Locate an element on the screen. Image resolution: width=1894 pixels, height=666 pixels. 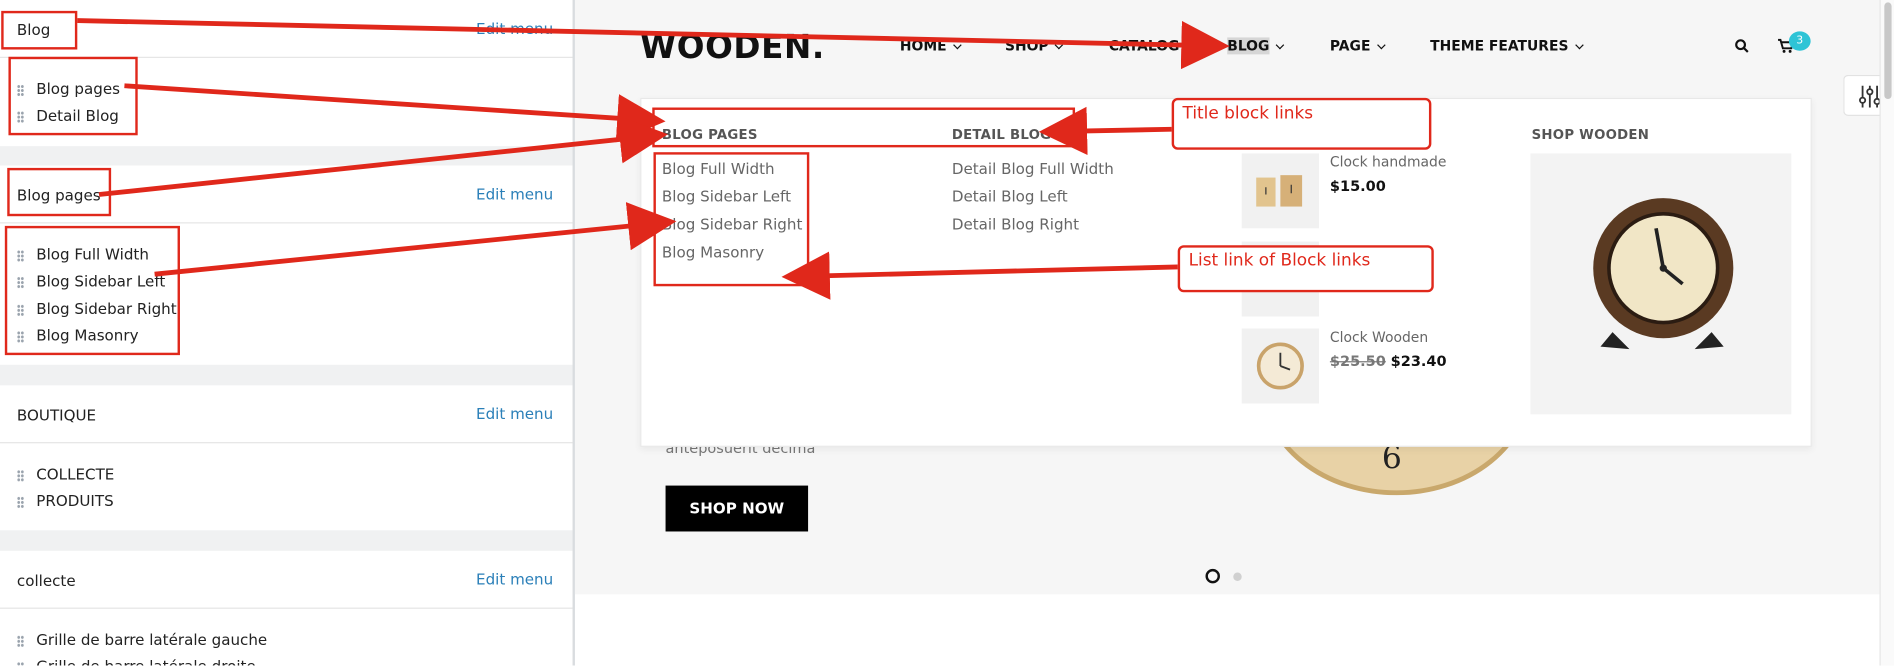
menu-link: Detail Blog Right is located at coordinates (1015, 224).